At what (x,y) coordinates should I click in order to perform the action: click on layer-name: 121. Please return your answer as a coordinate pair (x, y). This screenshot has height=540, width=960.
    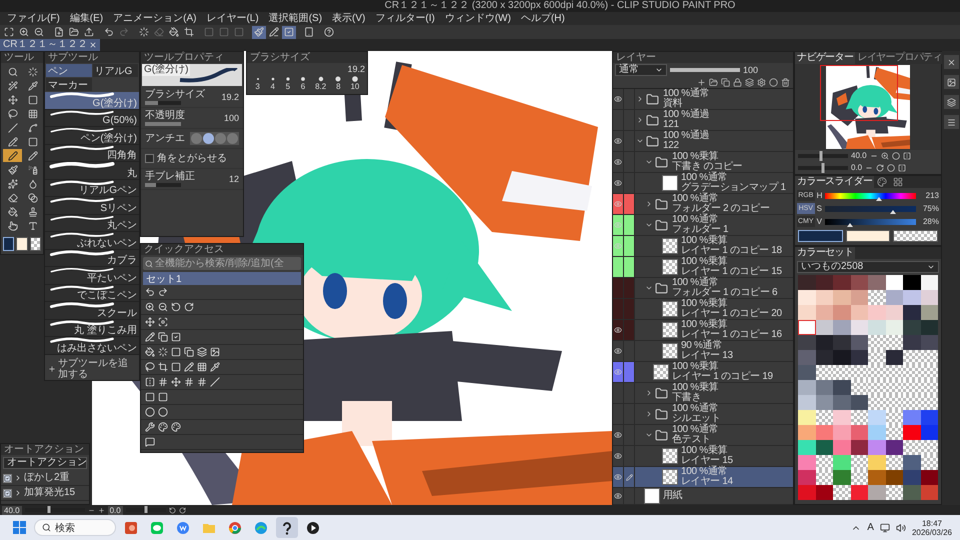
    Looking at the image, I should click on (671, 125).